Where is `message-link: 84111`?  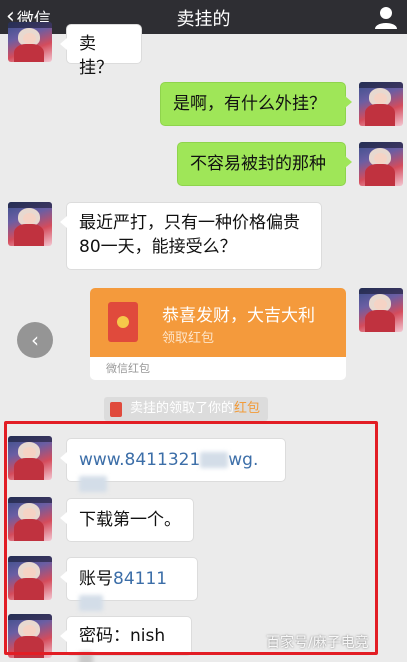 message-link: 84111 is located at coordinates (140, 579).